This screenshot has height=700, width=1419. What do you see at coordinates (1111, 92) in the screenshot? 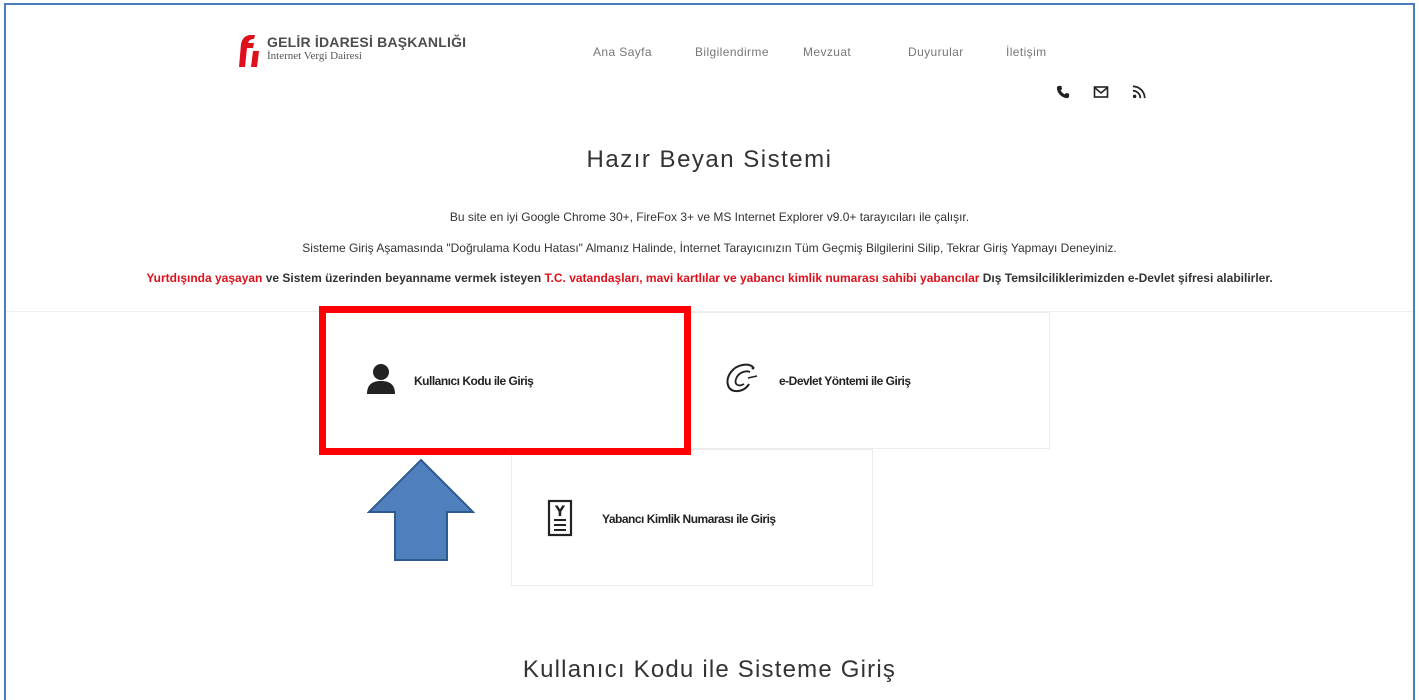
I see `contact-icons` at bounding box center [1111, 92].